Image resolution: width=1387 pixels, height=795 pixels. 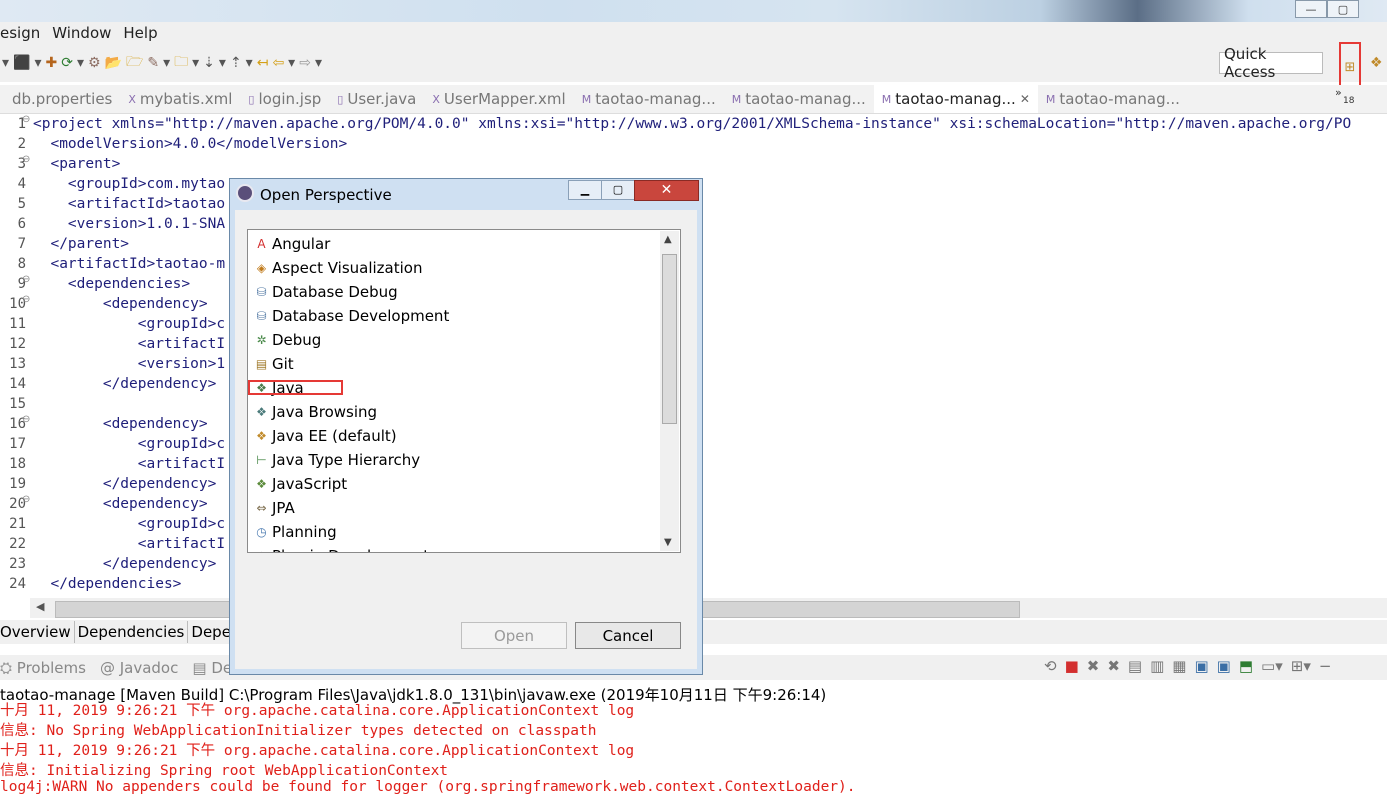 What do you see at coordinates (209, 63) in the screenshot?
I see `next-annotation-icon: ⇣` at bounding box center [209, 63].